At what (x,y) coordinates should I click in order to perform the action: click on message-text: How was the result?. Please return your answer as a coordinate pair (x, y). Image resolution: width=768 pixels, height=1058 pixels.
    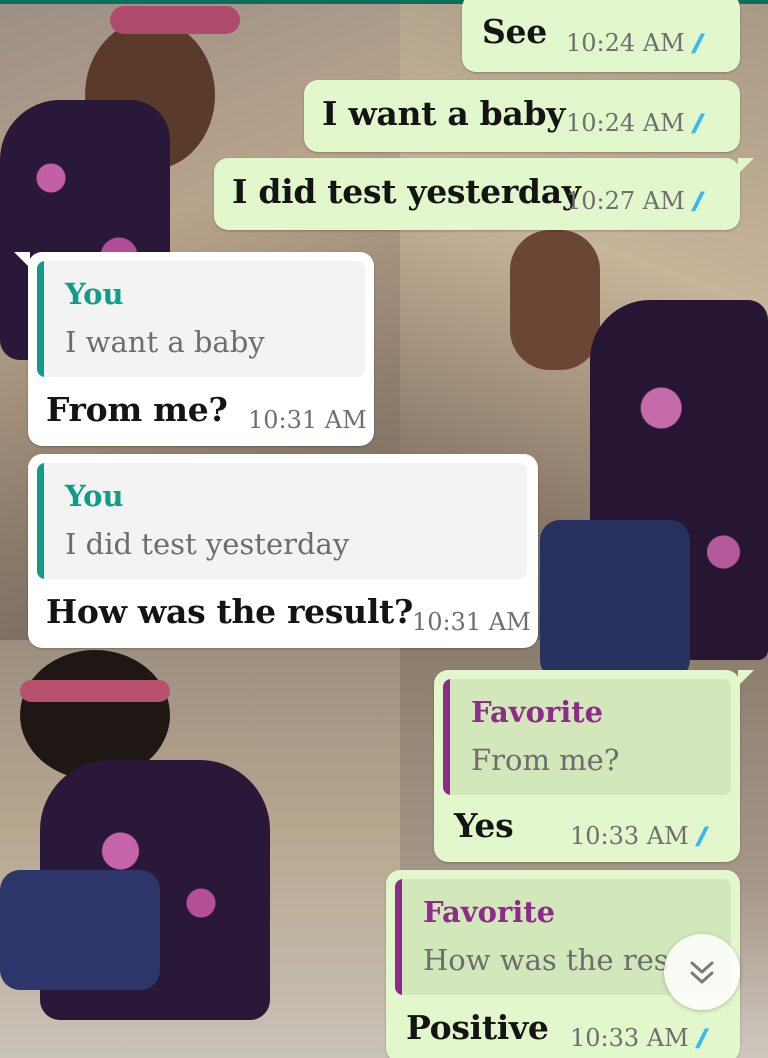
    Looking at the image, I should click on (230, 611).